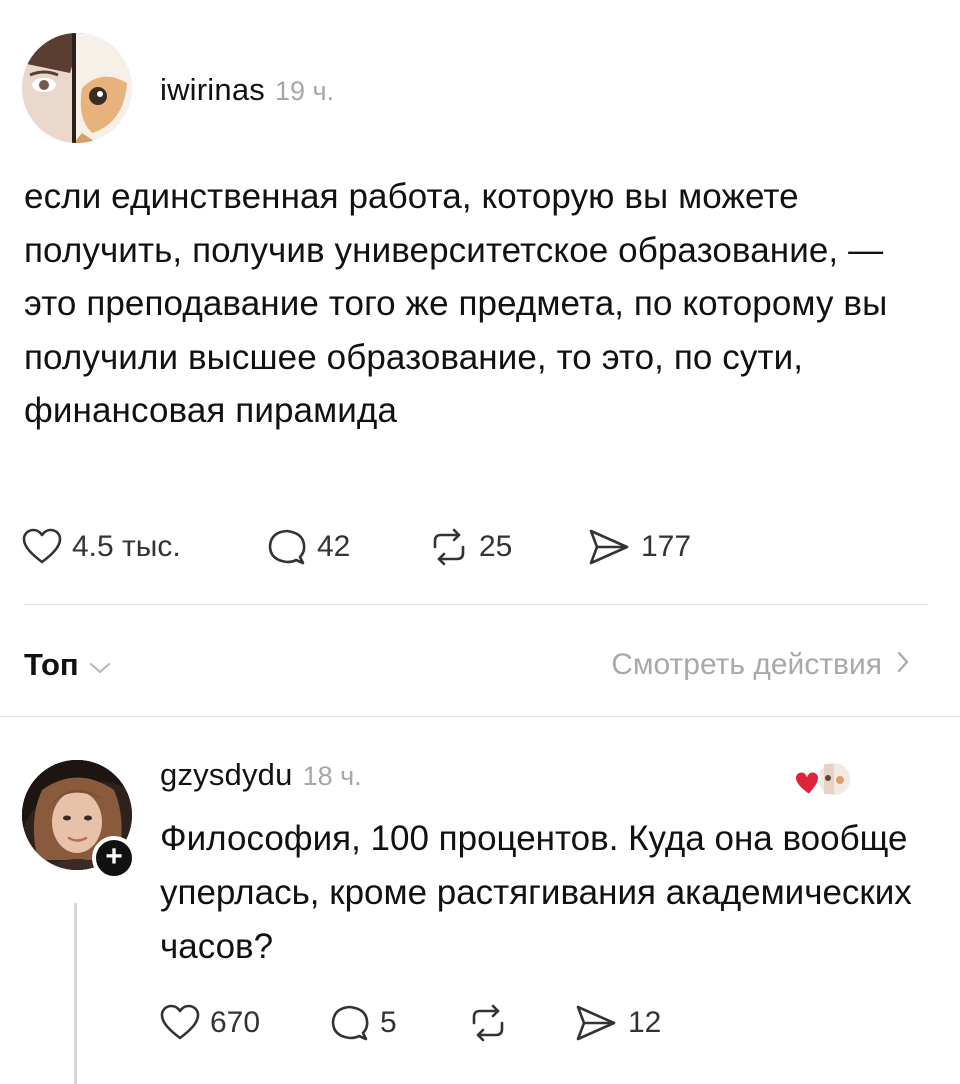 This screenshot has width=960, height=1084. Describe the element at coordinates (304, 91) in the screenshot. I see `post-timestamp: 19 ч.` at that location.